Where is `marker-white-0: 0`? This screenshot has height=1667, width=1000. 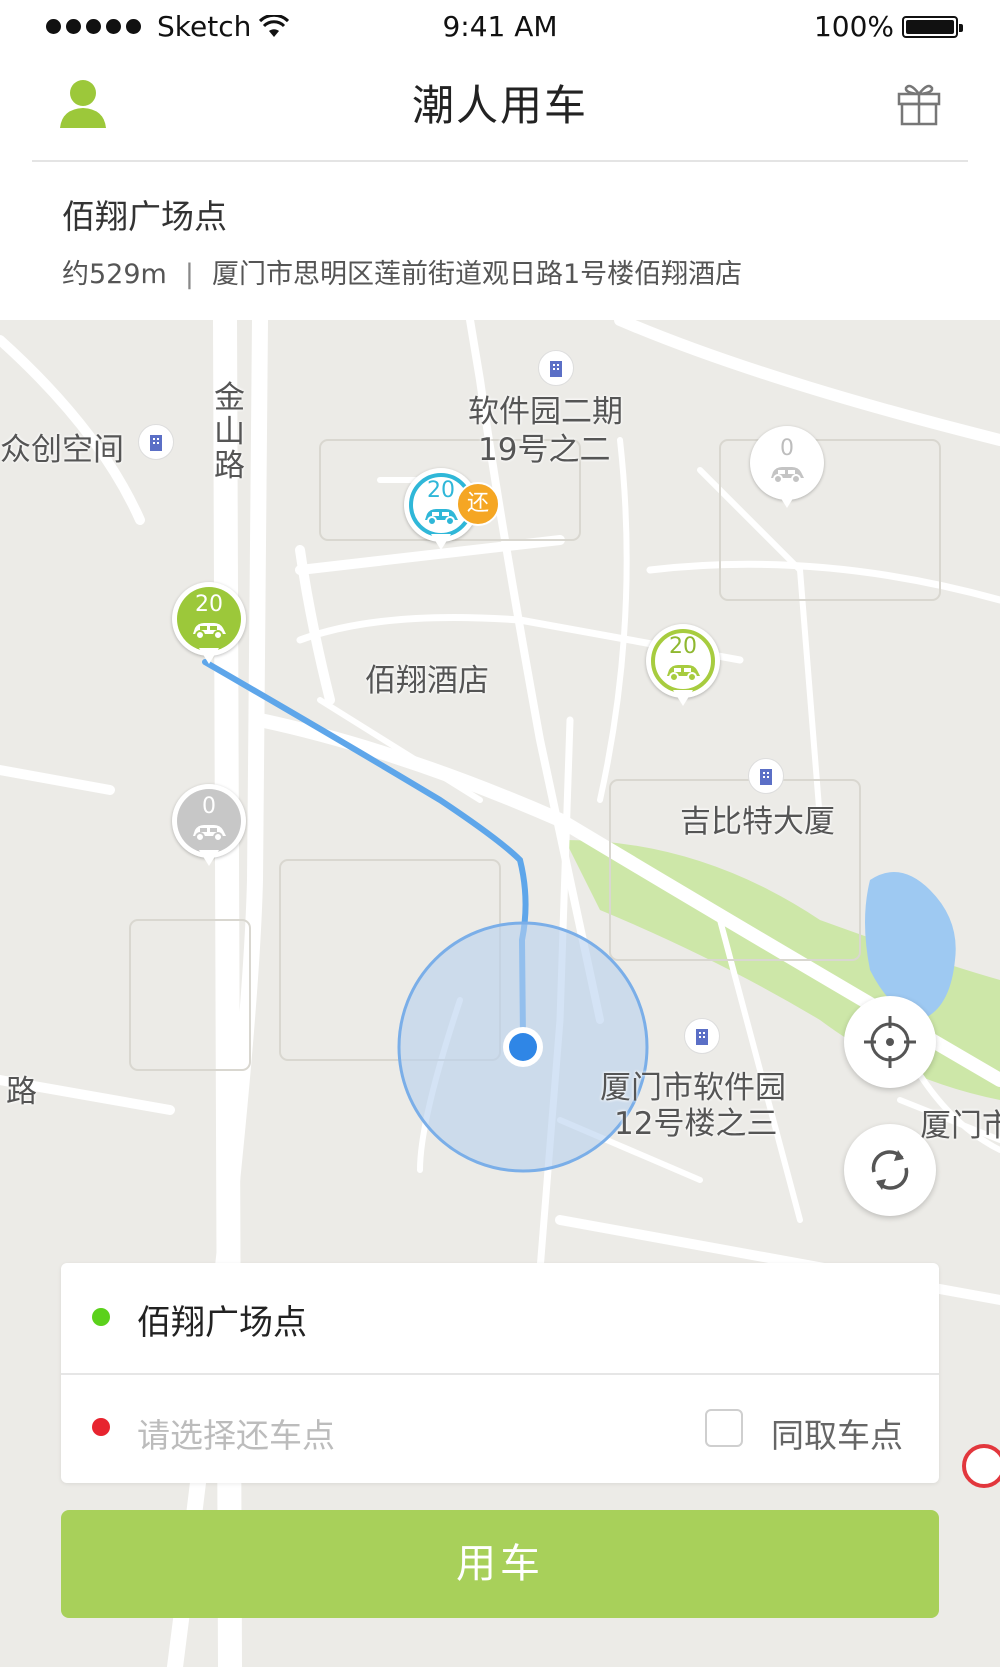
marker-white-0: 0 is located at coordinates (787, 472).